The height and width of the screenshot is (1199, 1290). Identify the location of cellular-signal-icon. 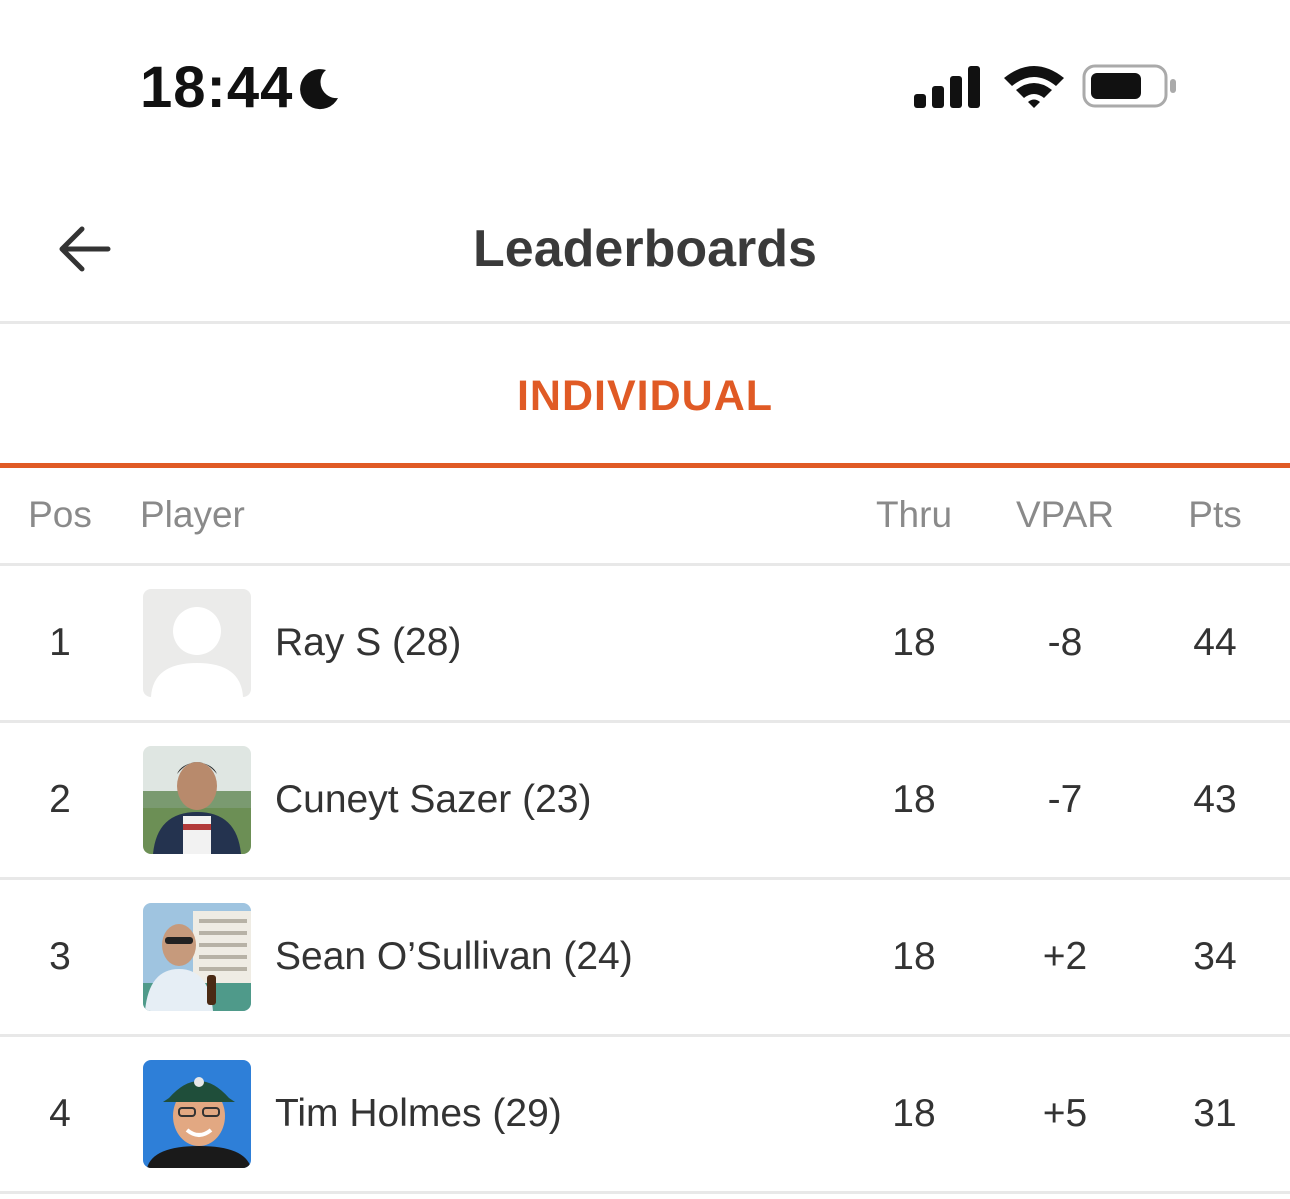
(947, 87).